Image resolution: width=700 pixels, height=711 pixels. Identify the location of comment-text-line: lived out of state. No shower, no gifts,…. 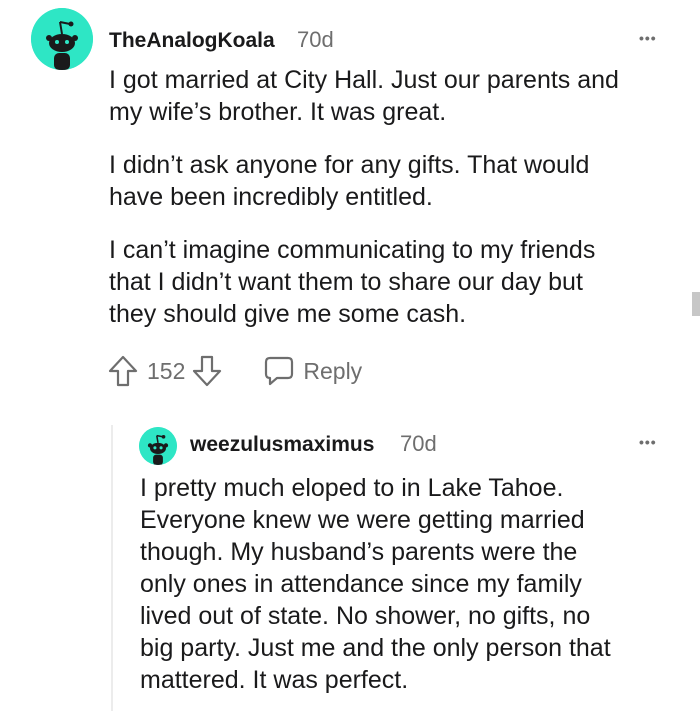
(365, 616).